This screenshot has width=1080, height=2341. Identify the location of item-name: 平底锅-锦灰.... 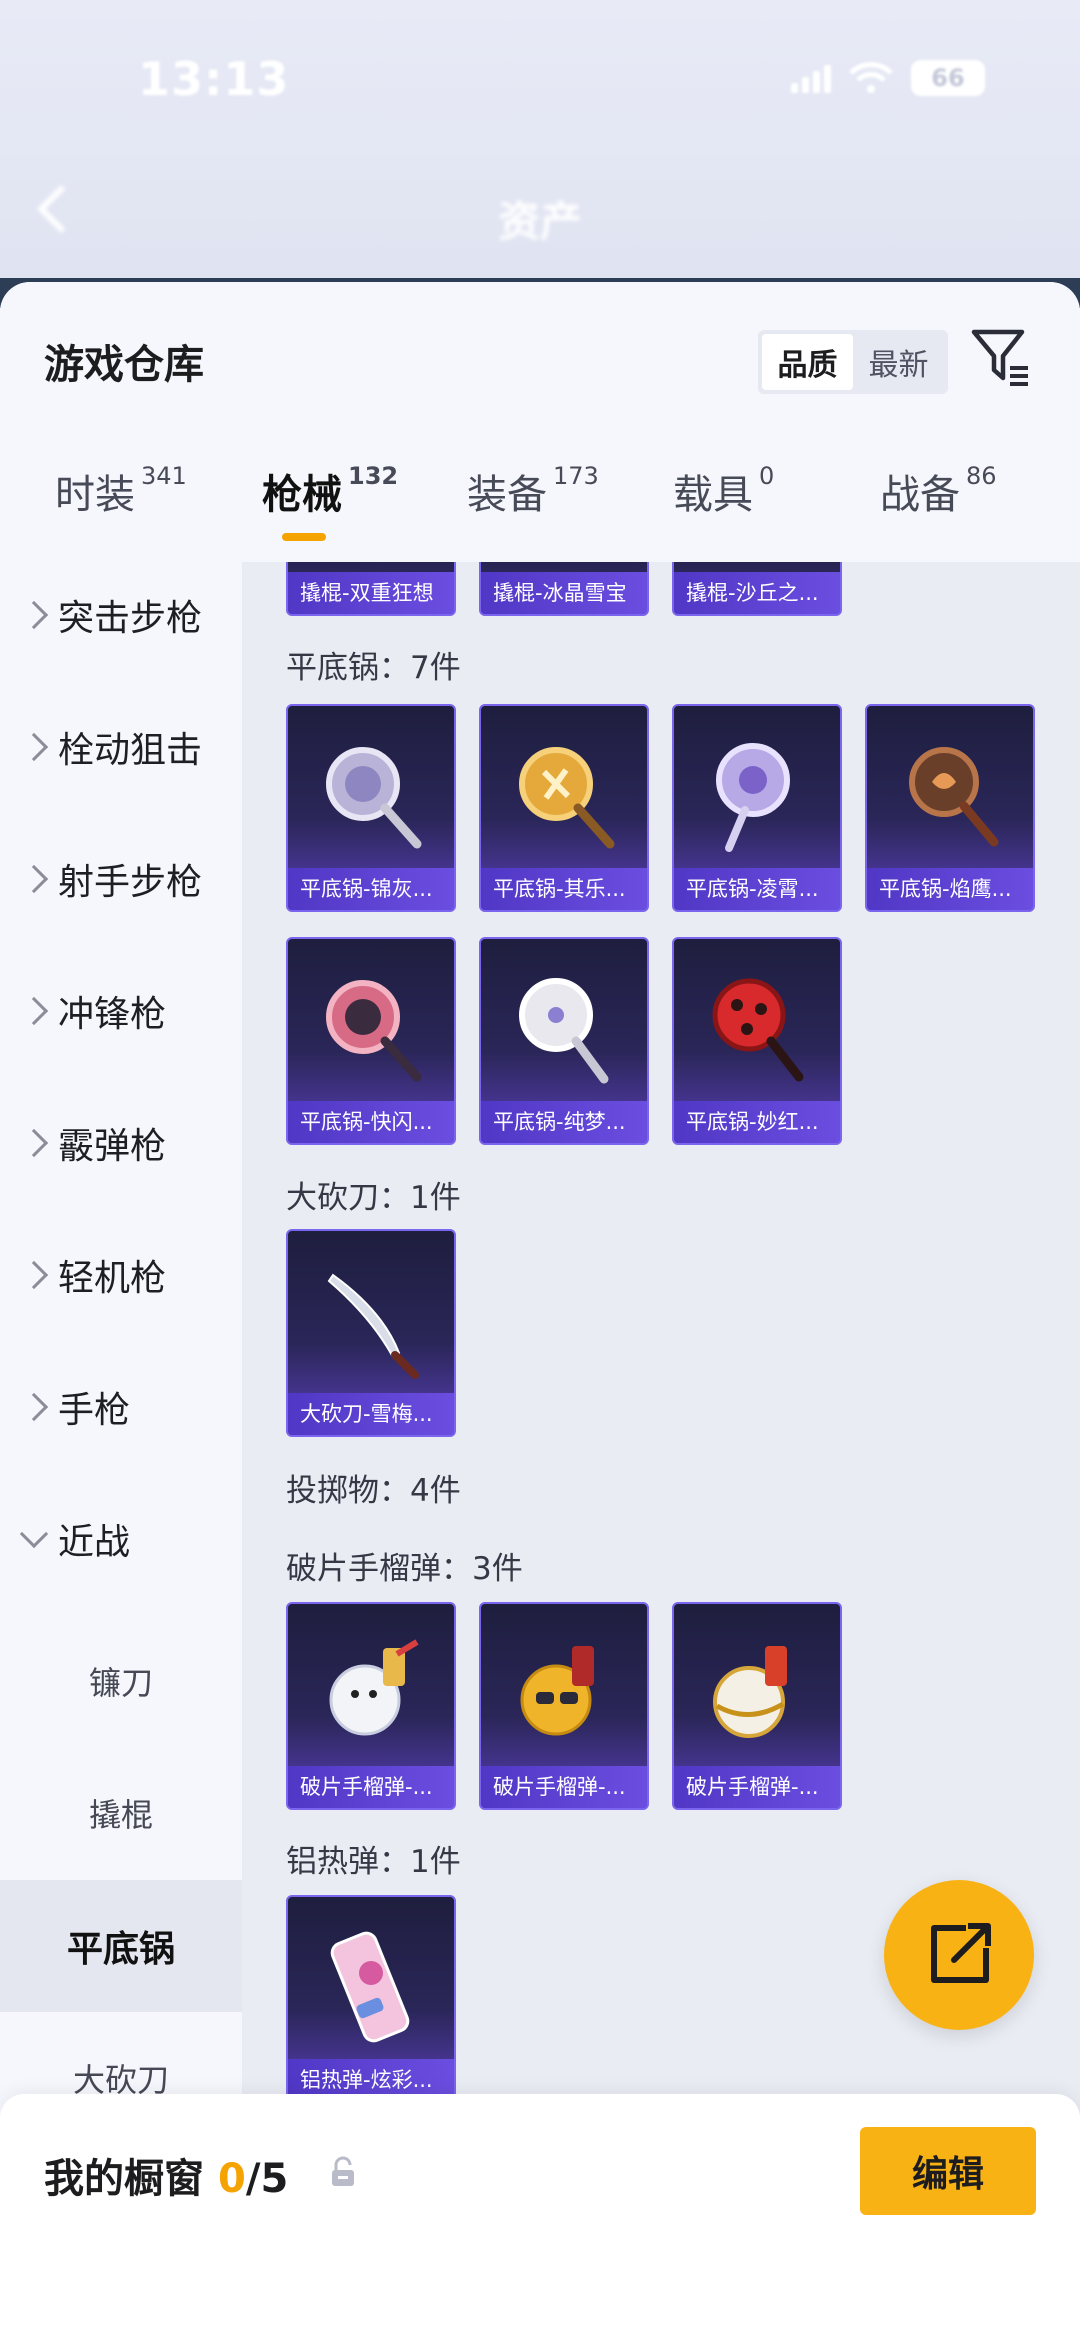
(371, 889).